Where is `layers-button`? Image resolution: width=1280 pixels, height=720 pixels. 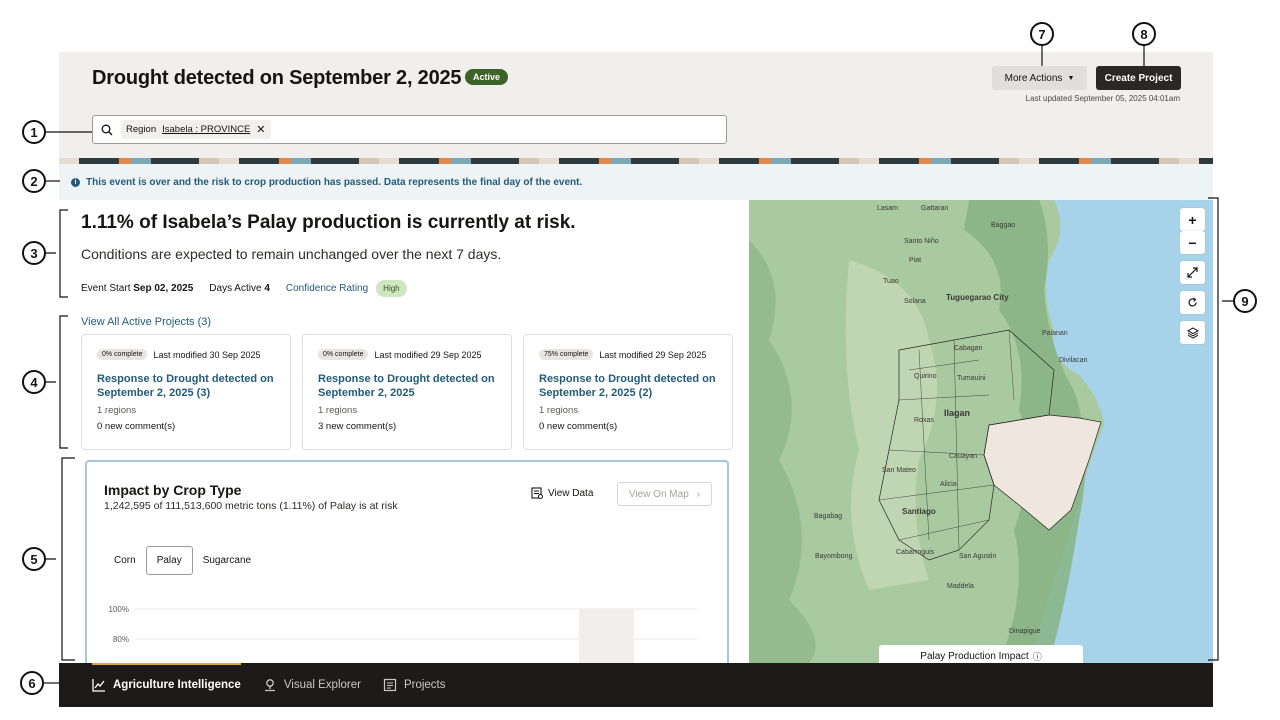
layers-button is located at coordinates (1192, 332).